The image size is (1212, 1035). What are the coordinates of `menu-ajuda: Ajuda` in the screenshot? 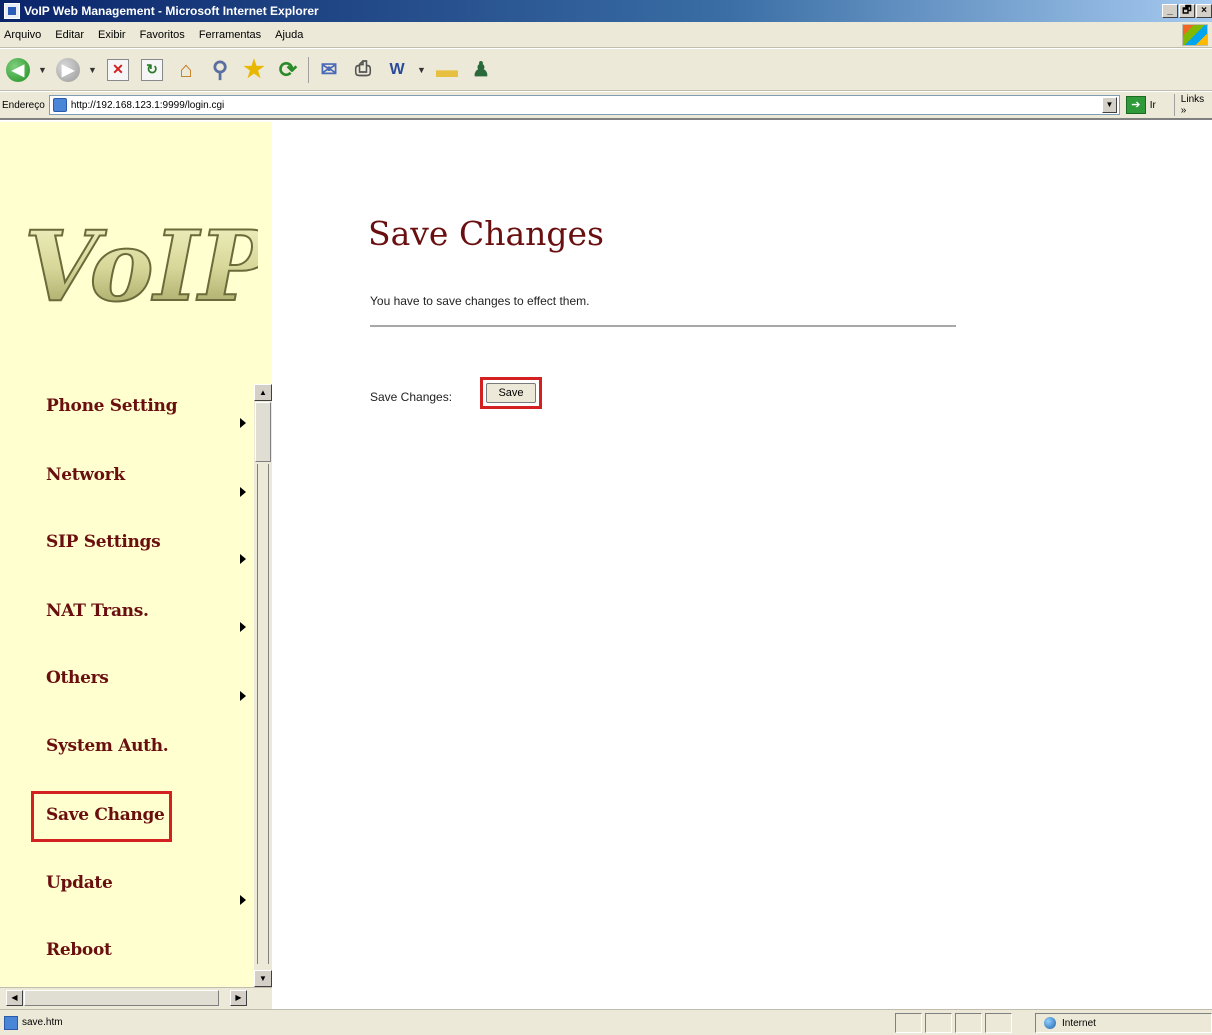 It's located at (289, 35).